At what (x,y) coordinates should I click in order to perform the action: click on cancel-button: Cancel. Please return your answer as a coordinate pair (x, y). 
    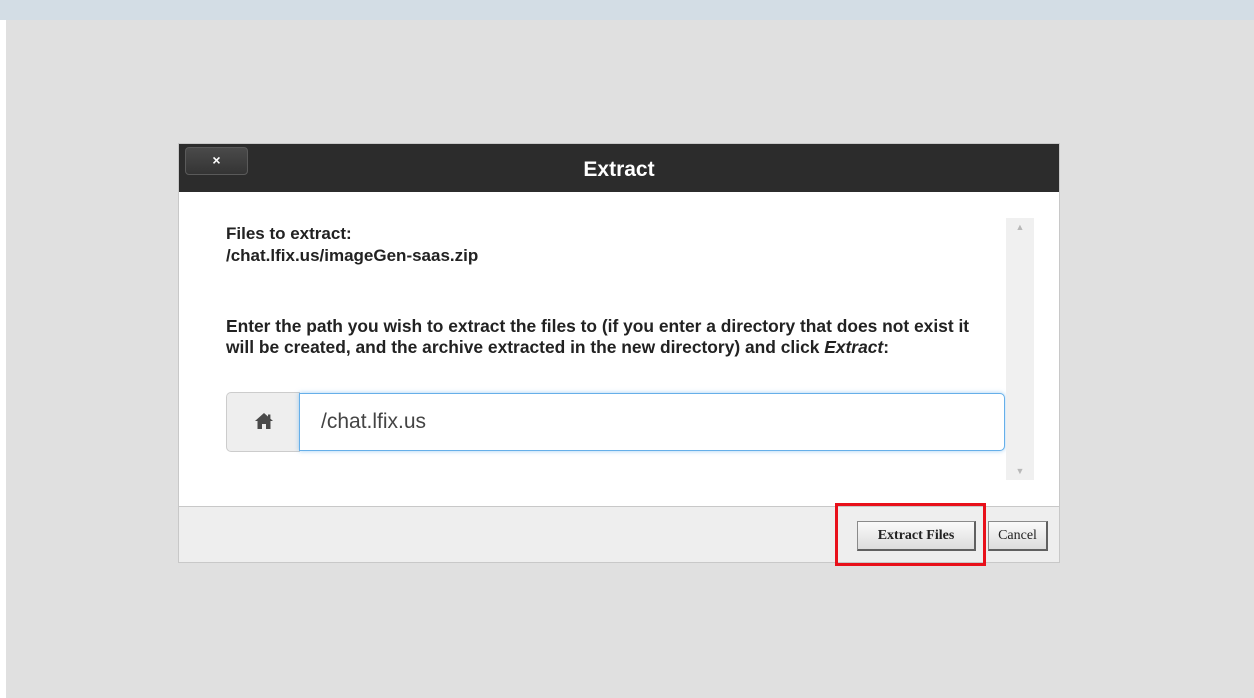
    Looking at the image, I should click on (1018, 536).